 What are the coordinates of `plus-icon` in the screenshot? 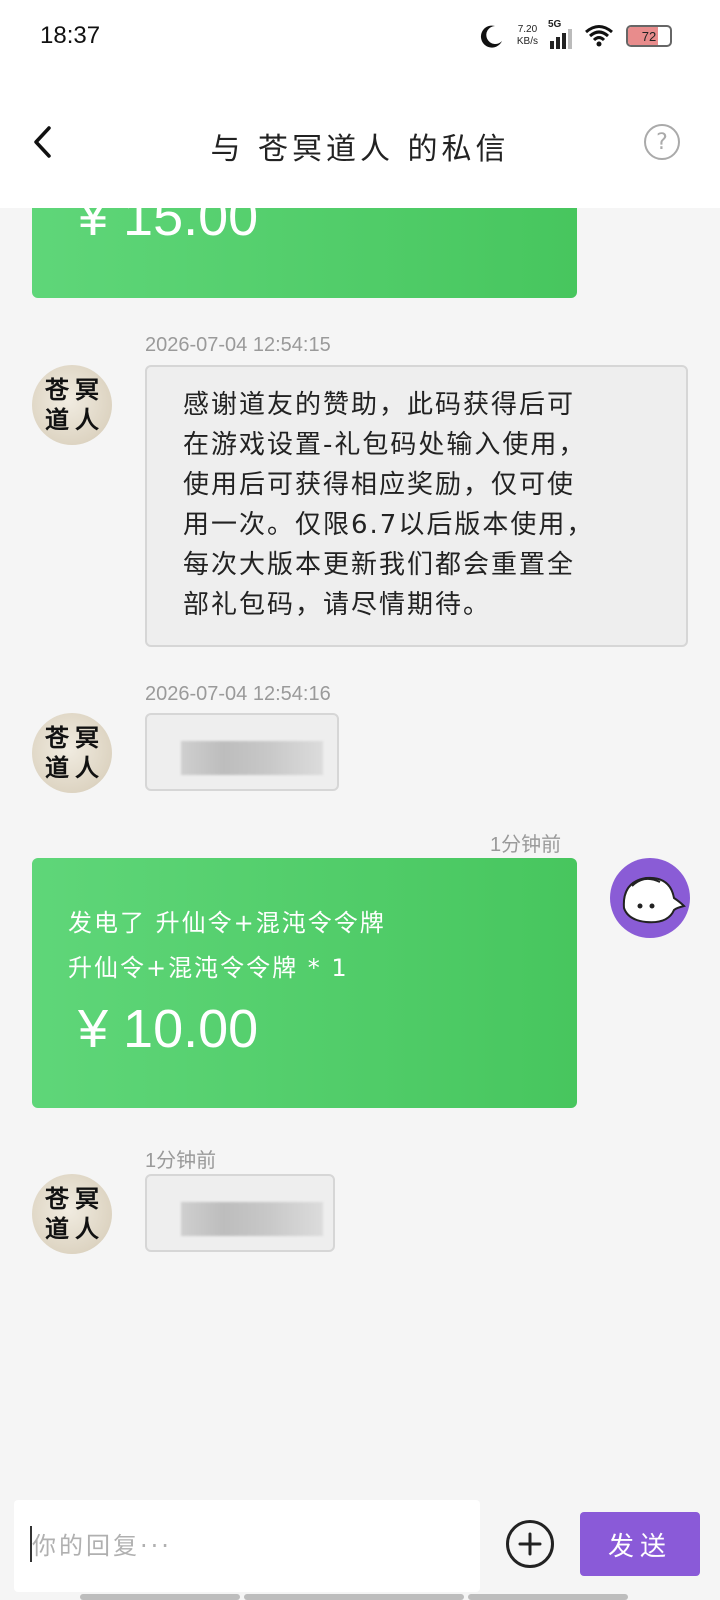 It's located at (530, 1544).